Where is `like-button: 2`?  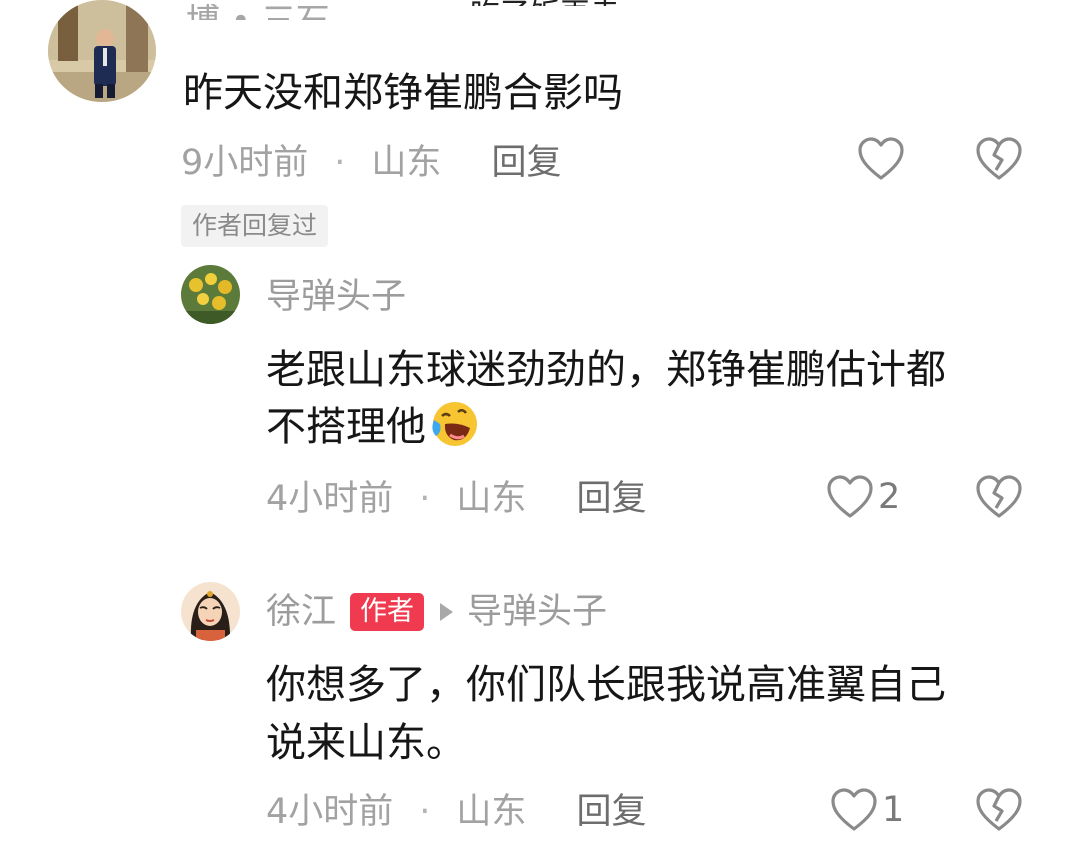 like-button: 2 is located at coordinates (863, 497).